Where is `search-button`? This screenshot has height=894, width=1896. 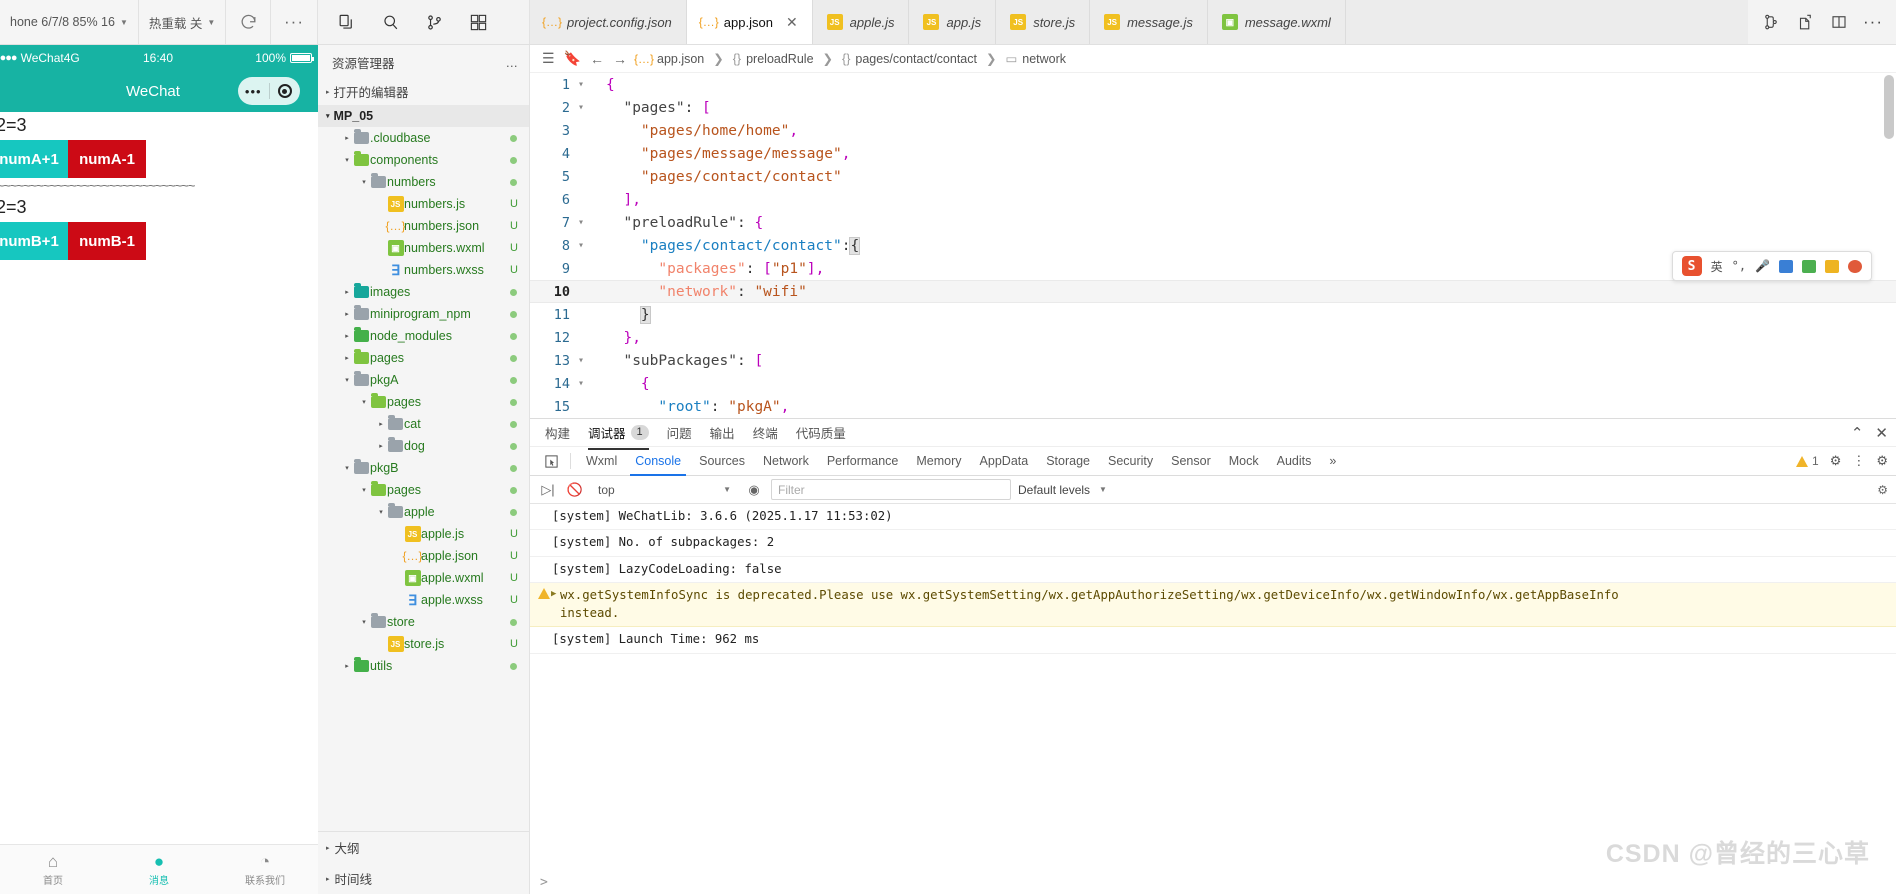 search-button is located at coordinates (390, 22).